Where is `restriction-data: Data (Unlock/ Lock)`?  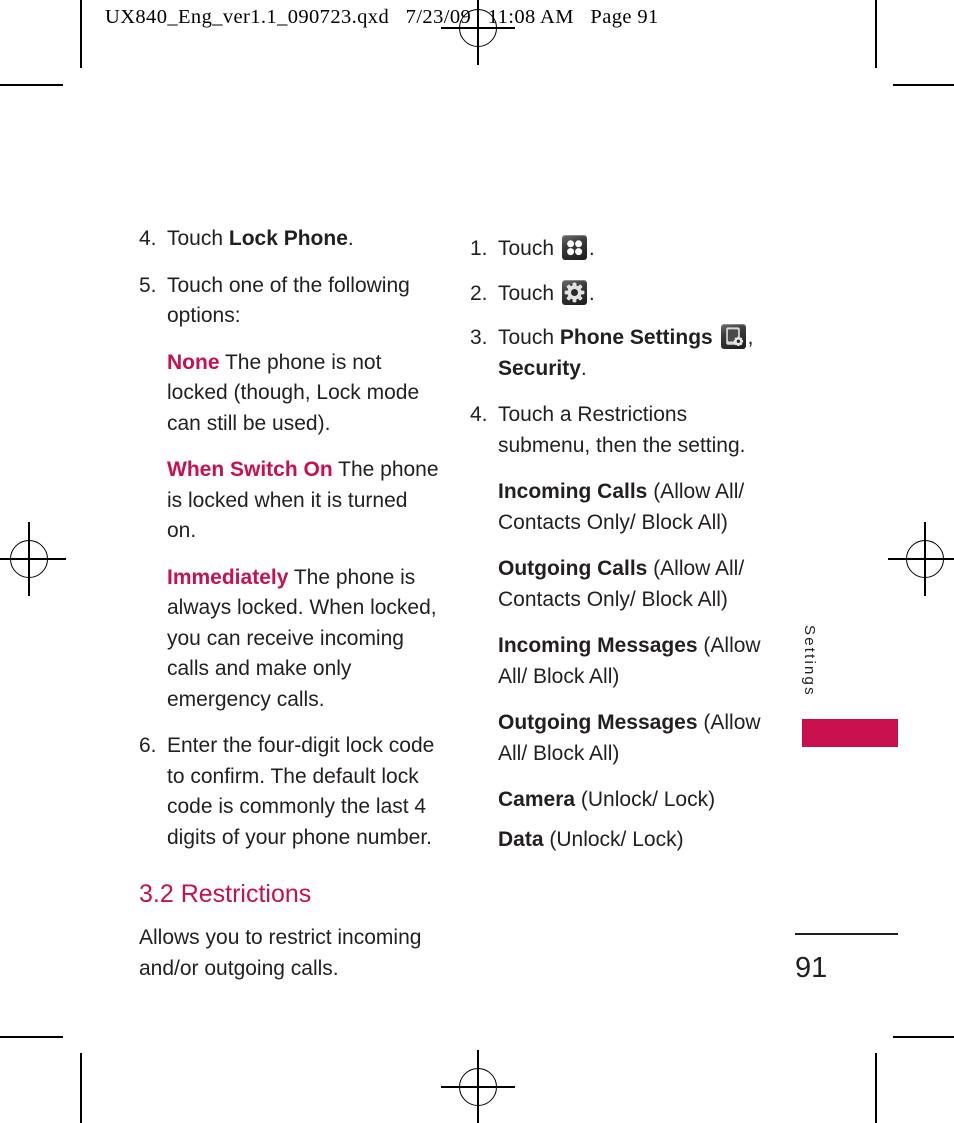 restriction-data: Data (Unlock/ Lock) is located at coordinates (630, 840).